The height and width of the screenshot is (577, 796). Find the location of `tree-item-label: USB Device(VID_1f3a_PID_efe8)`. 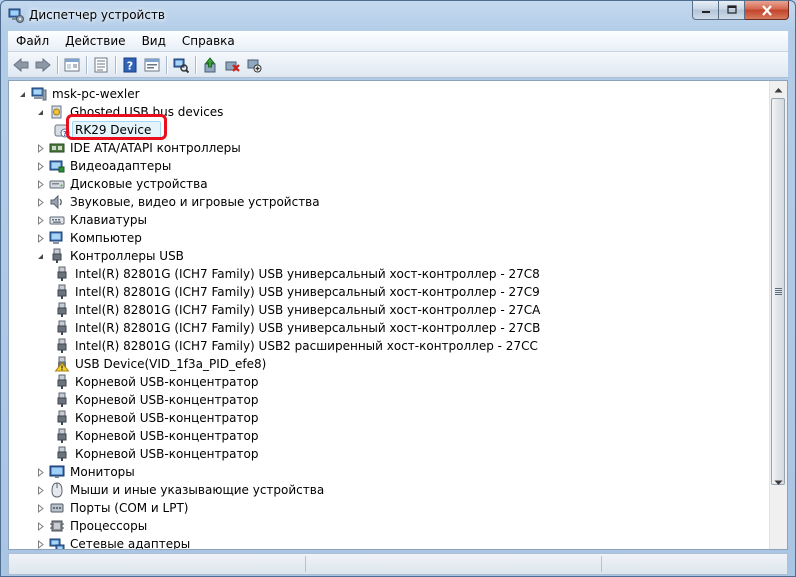

tree-item-label: USB Device(VID_1f3a_PID_efe8) is located at coordinates (171, 364).